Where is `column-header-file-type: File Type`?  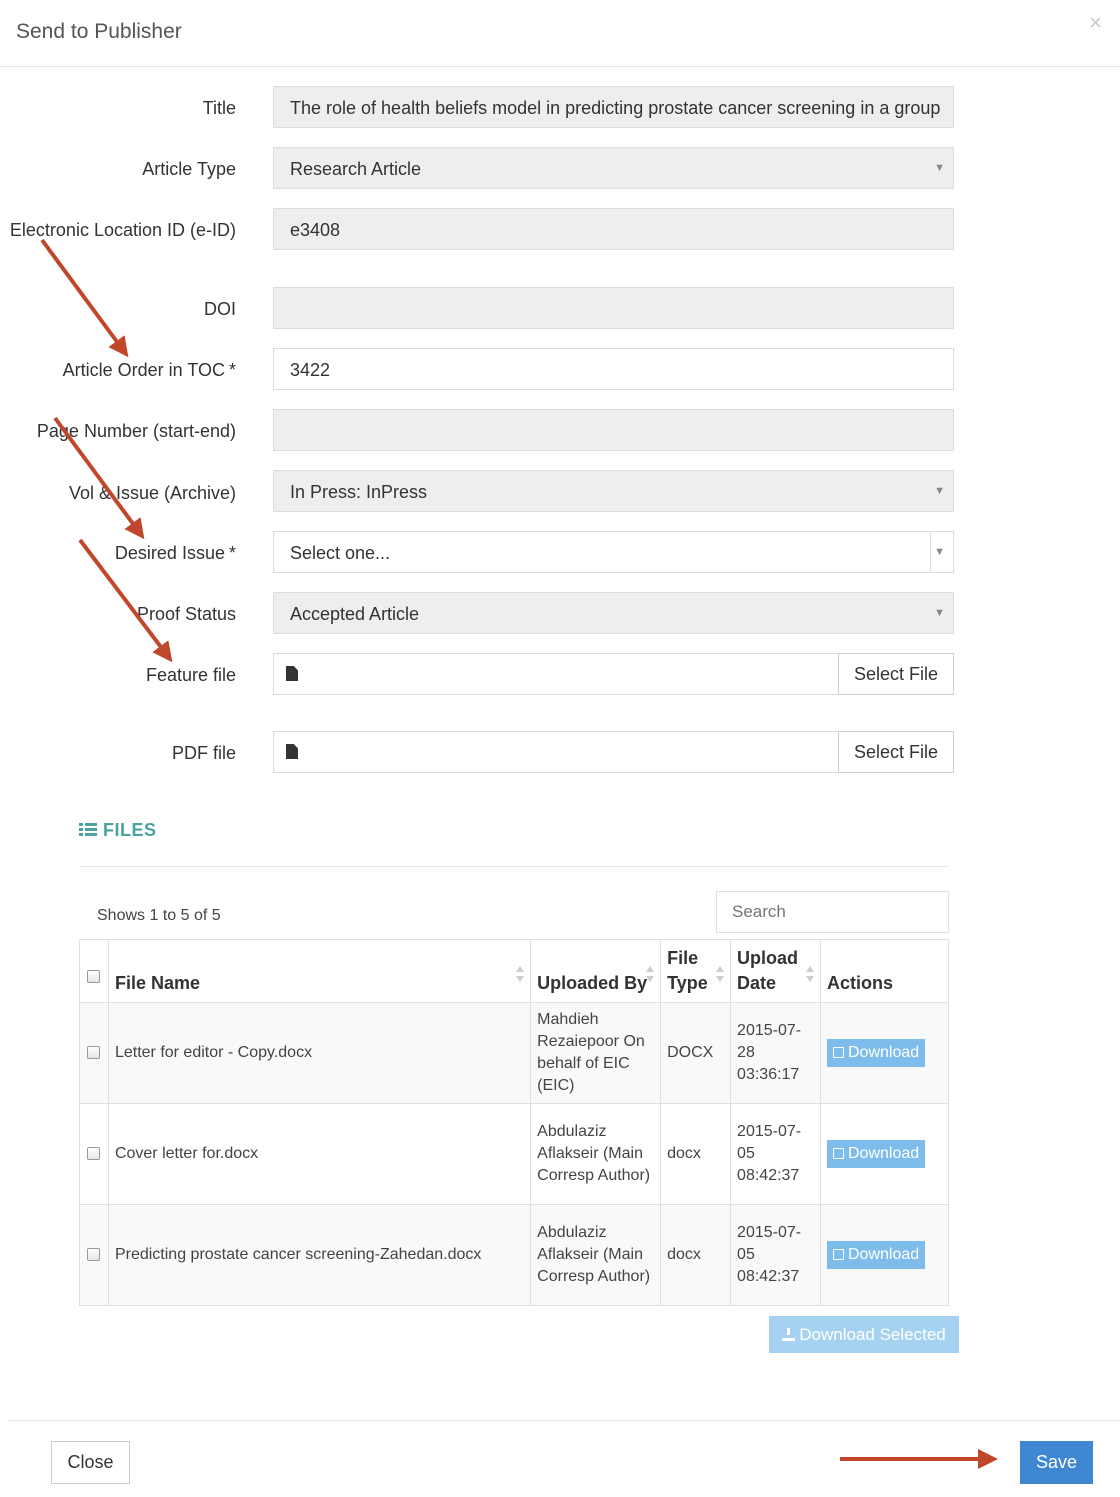 column-header-file-type: File Type is located at coordinates (696, 971).